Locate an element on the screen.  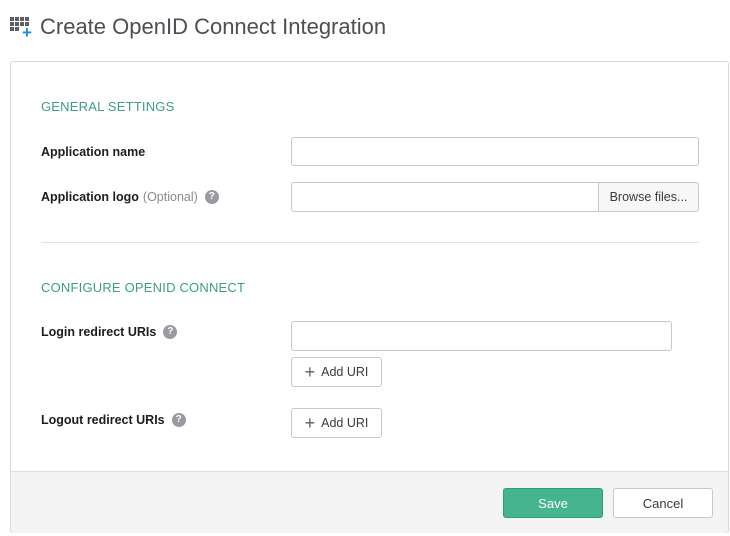
application-logo-label: Application logo (Optional) ? is located at coordinates (130, 197).